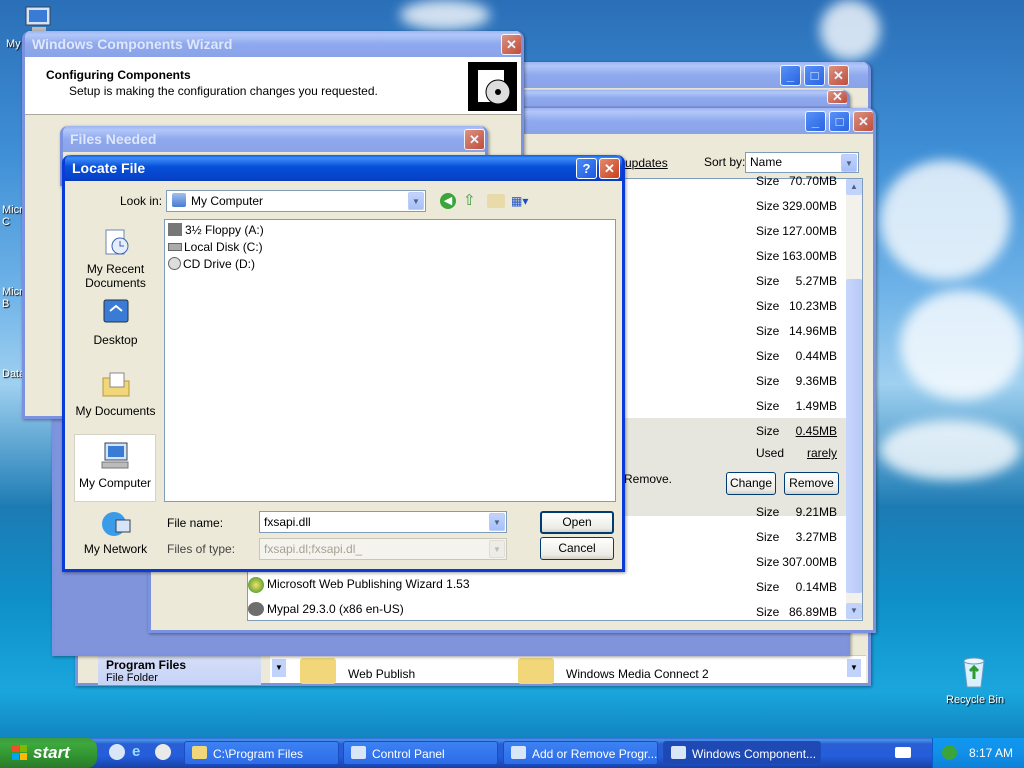  What do you see at coordinates (132, 44) in the screenshot?
I see `wizard-title: Windows Components Wizard` at bounding box center [132, 44].